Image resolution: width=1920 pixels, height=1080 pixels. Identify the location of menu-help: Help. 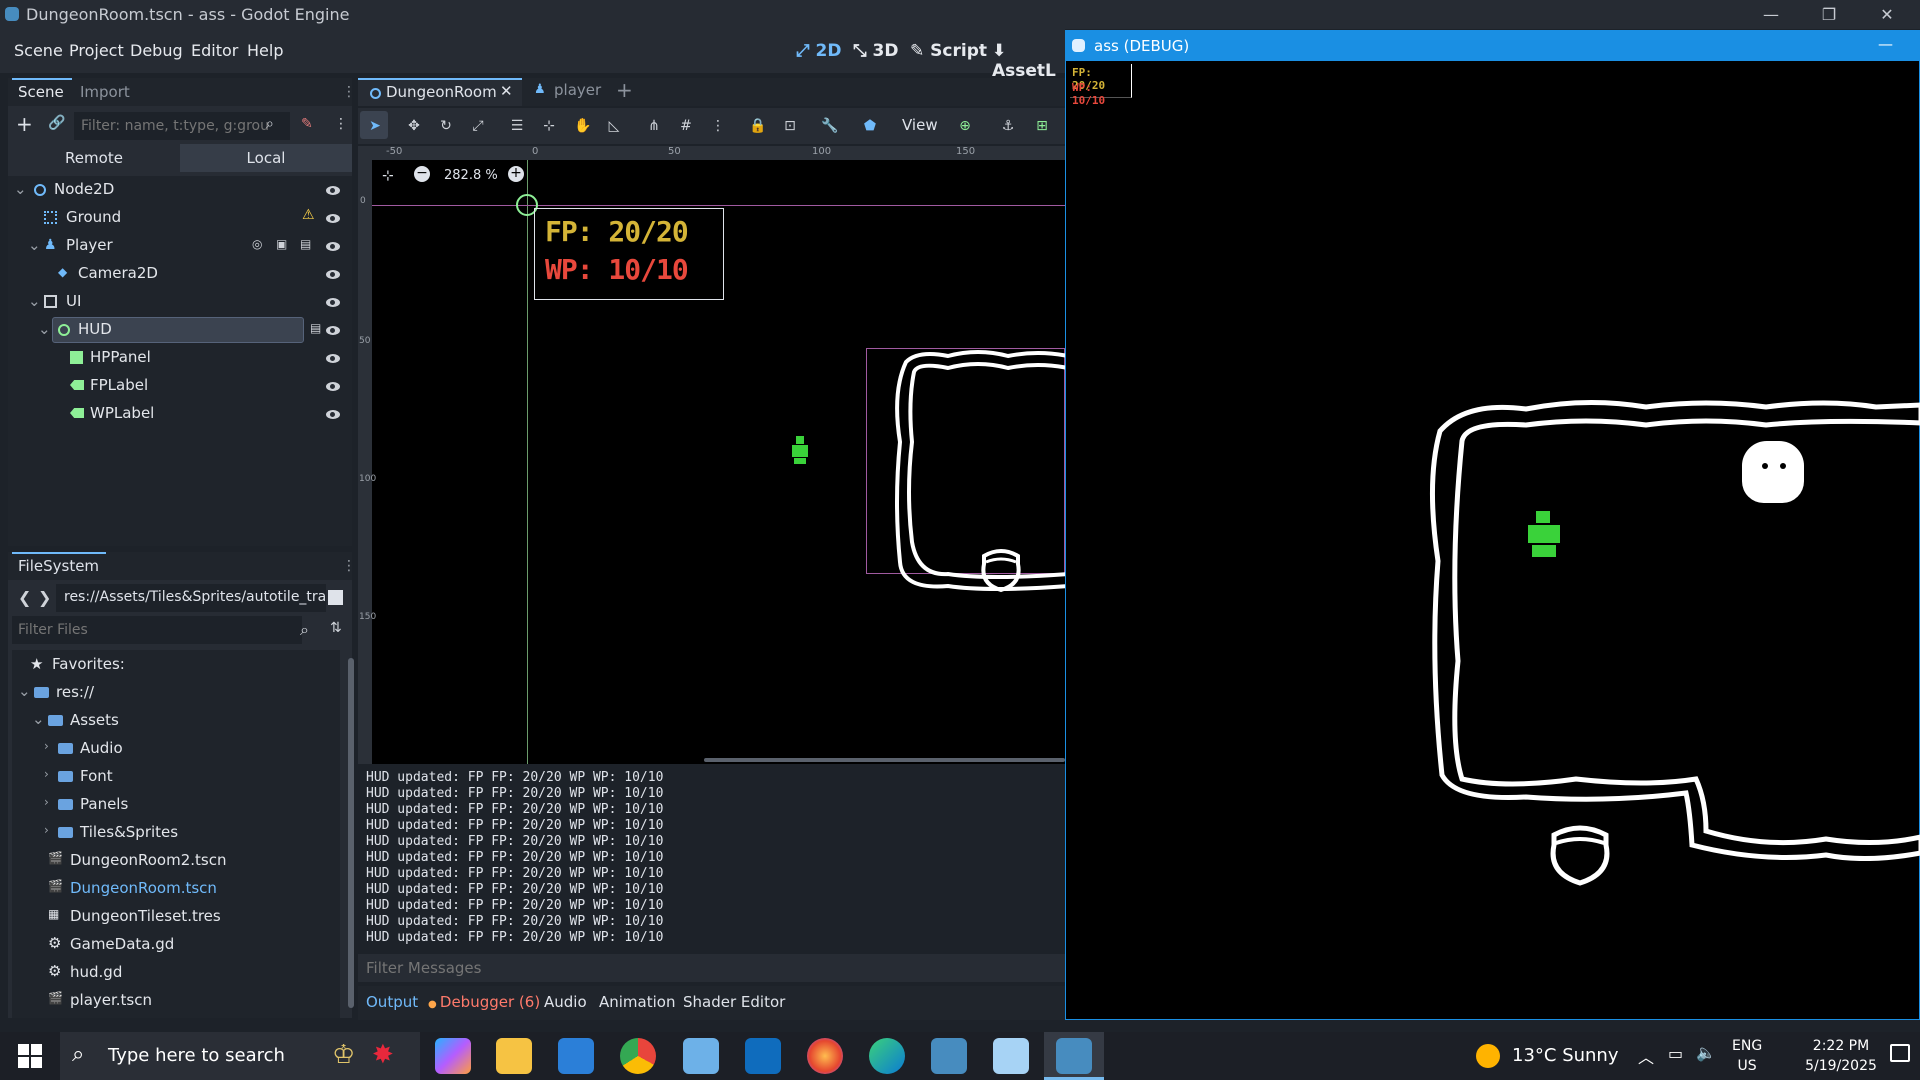
(265, 50).